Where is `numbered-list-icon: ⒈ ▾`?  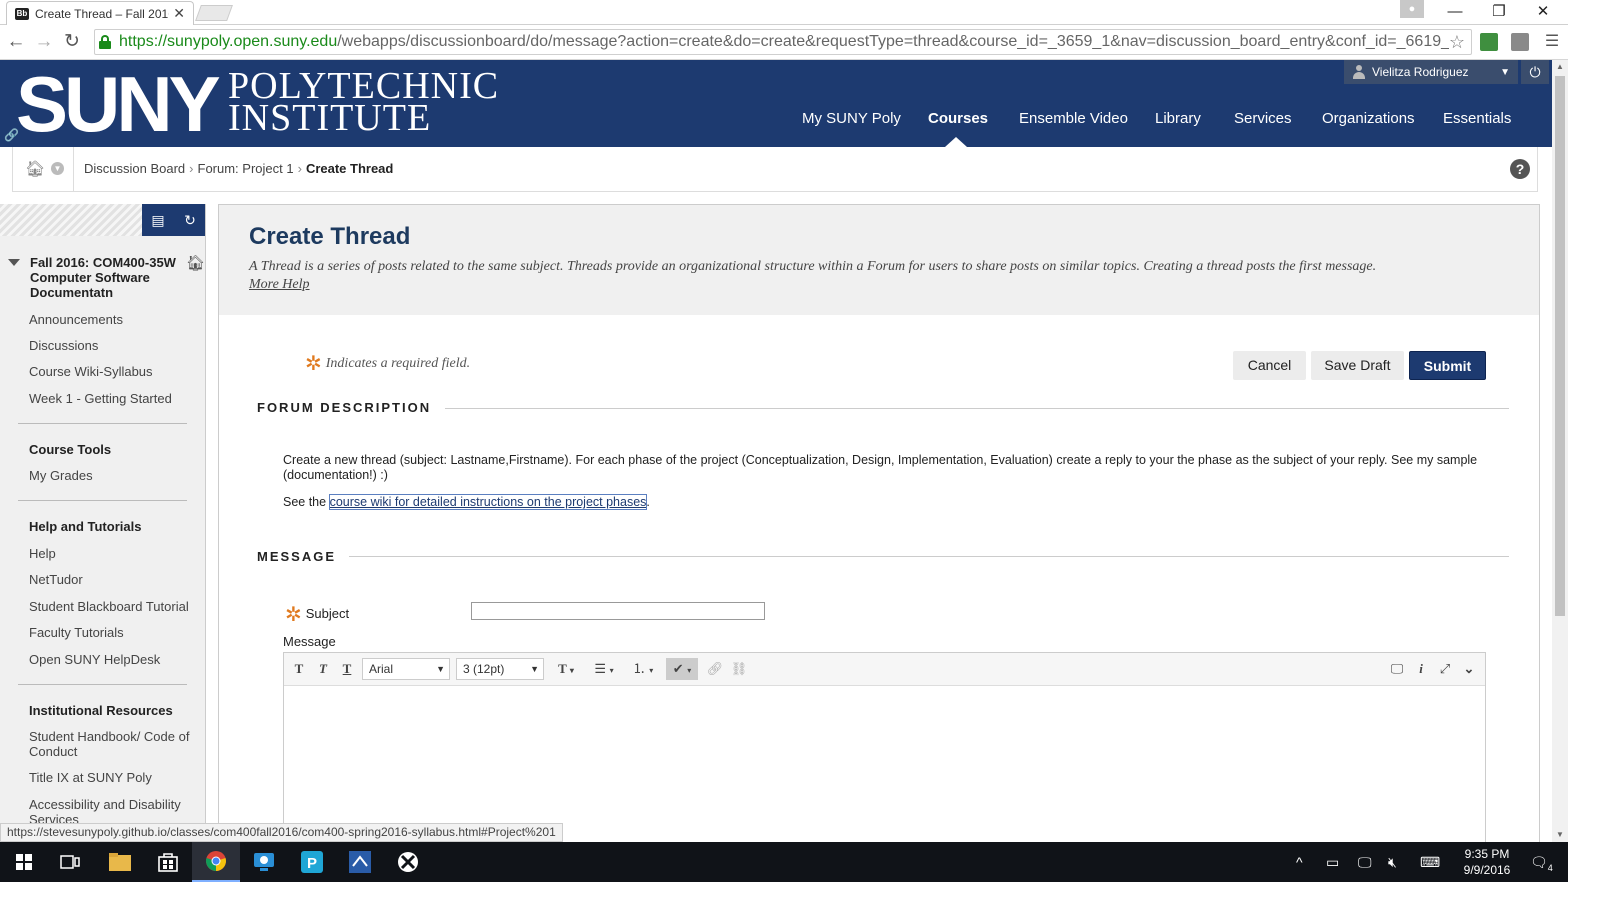
numbered-list-icon: ⒈ ▾ is located at coordinates (643, 669).